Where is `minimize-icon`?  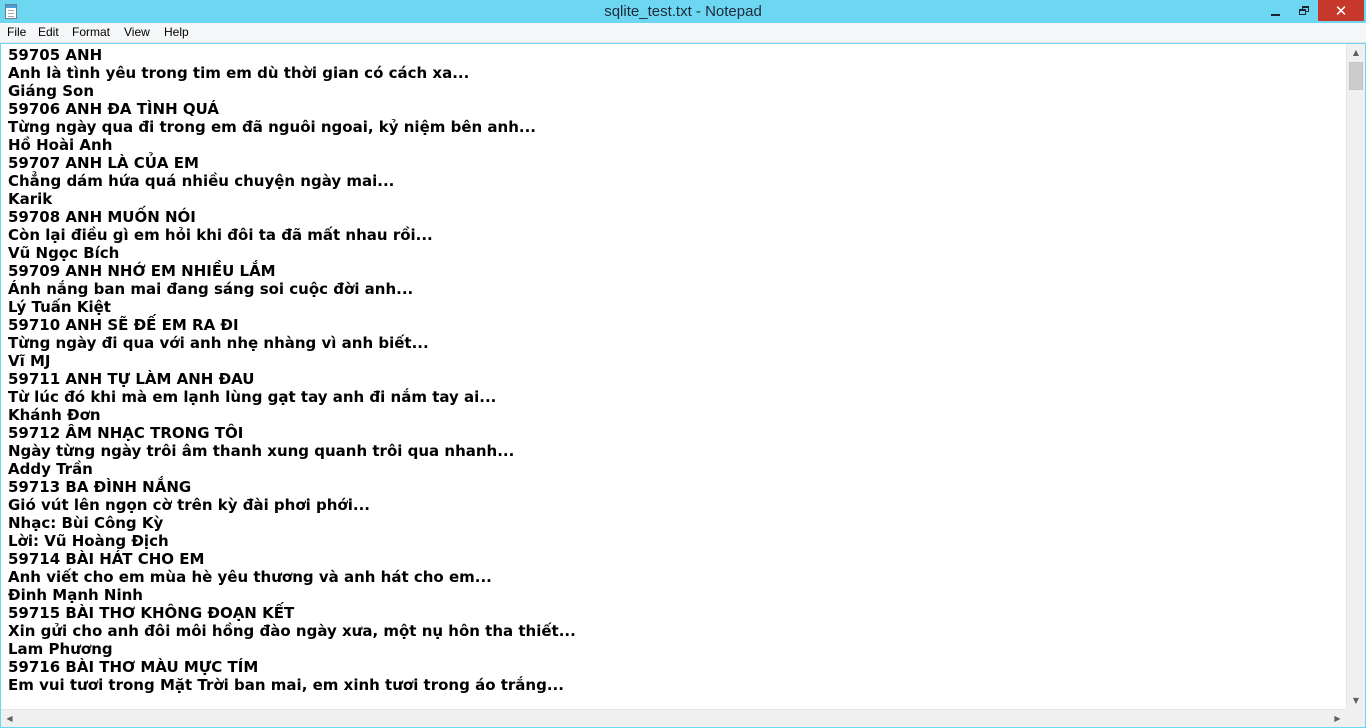
minimize-icon is located at coordinates (1275, 14).